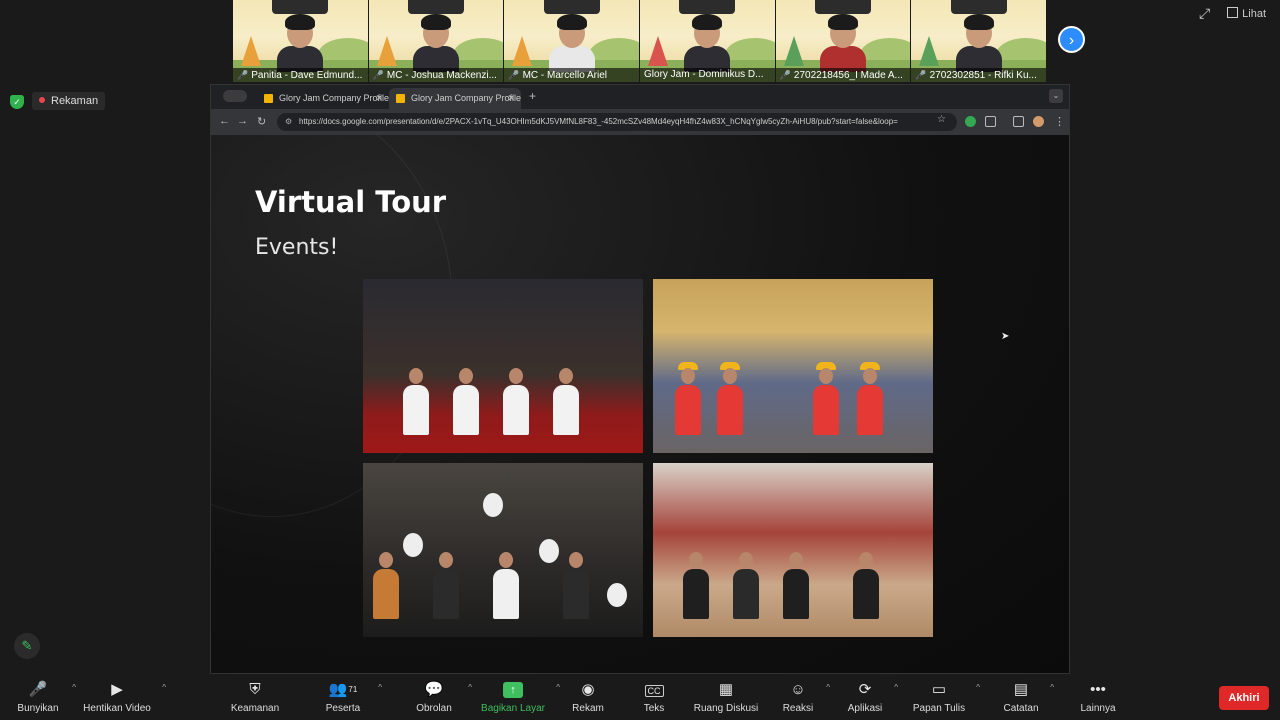 Image resolution: width=1280 pixels, height=720 pixels. I want to click on side-panel-icon, so click(1018, 121).